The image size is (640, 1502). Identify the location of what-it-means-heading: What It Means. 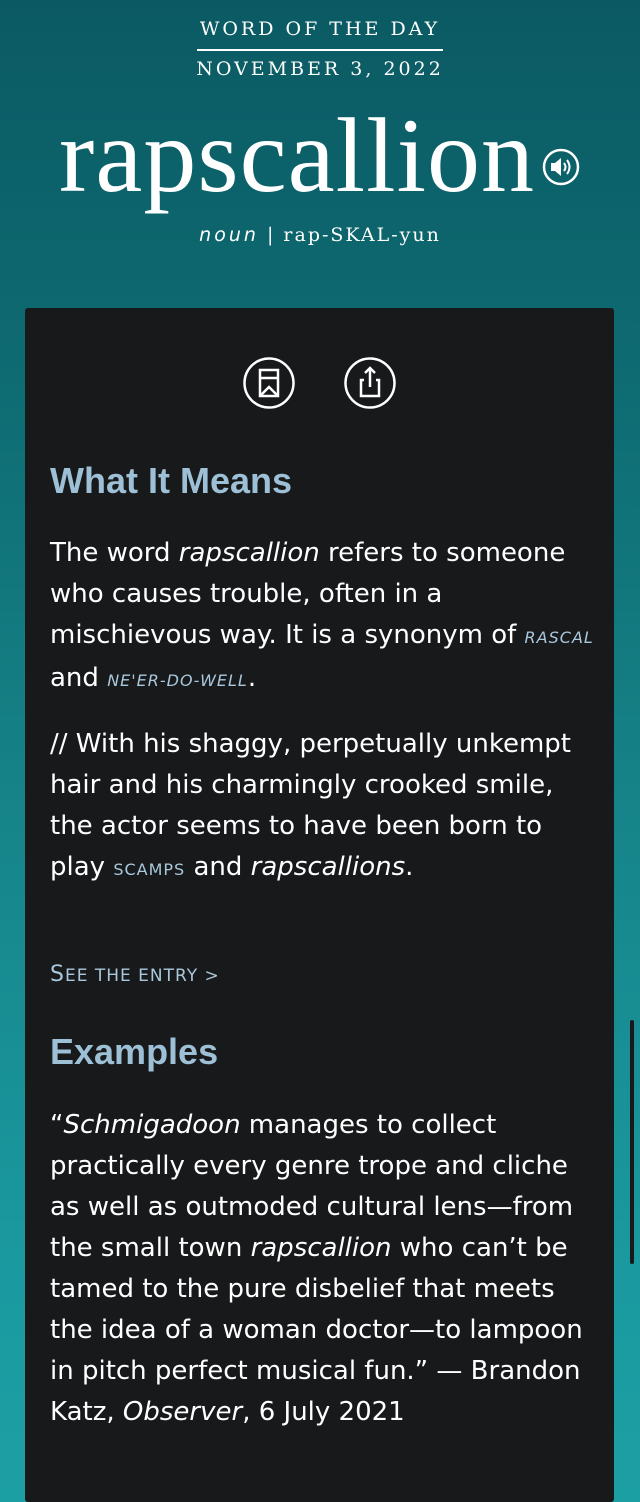
(171, 480).